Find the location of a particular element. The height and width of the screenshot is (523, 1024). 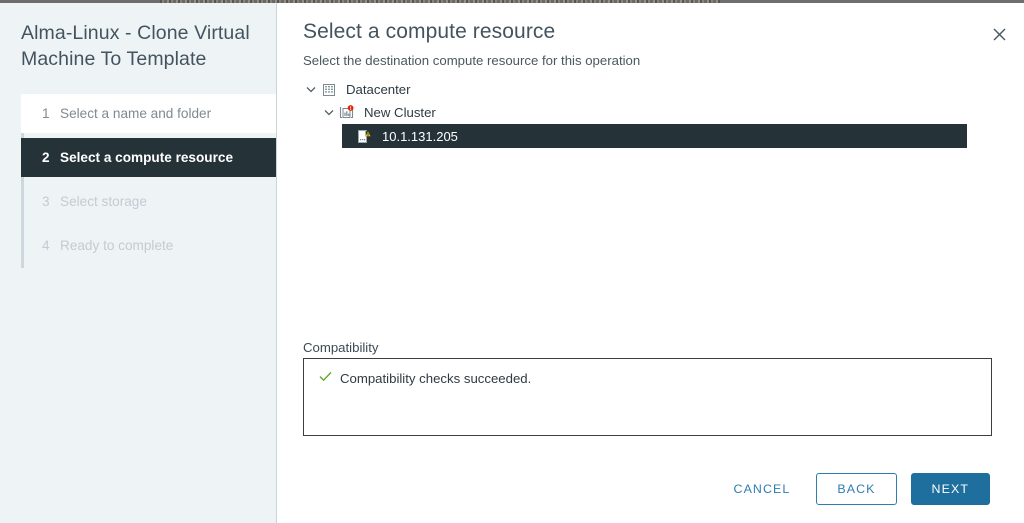

compatibility-message: Compatibility checks succeeded. is located at coordinates (436, 378).